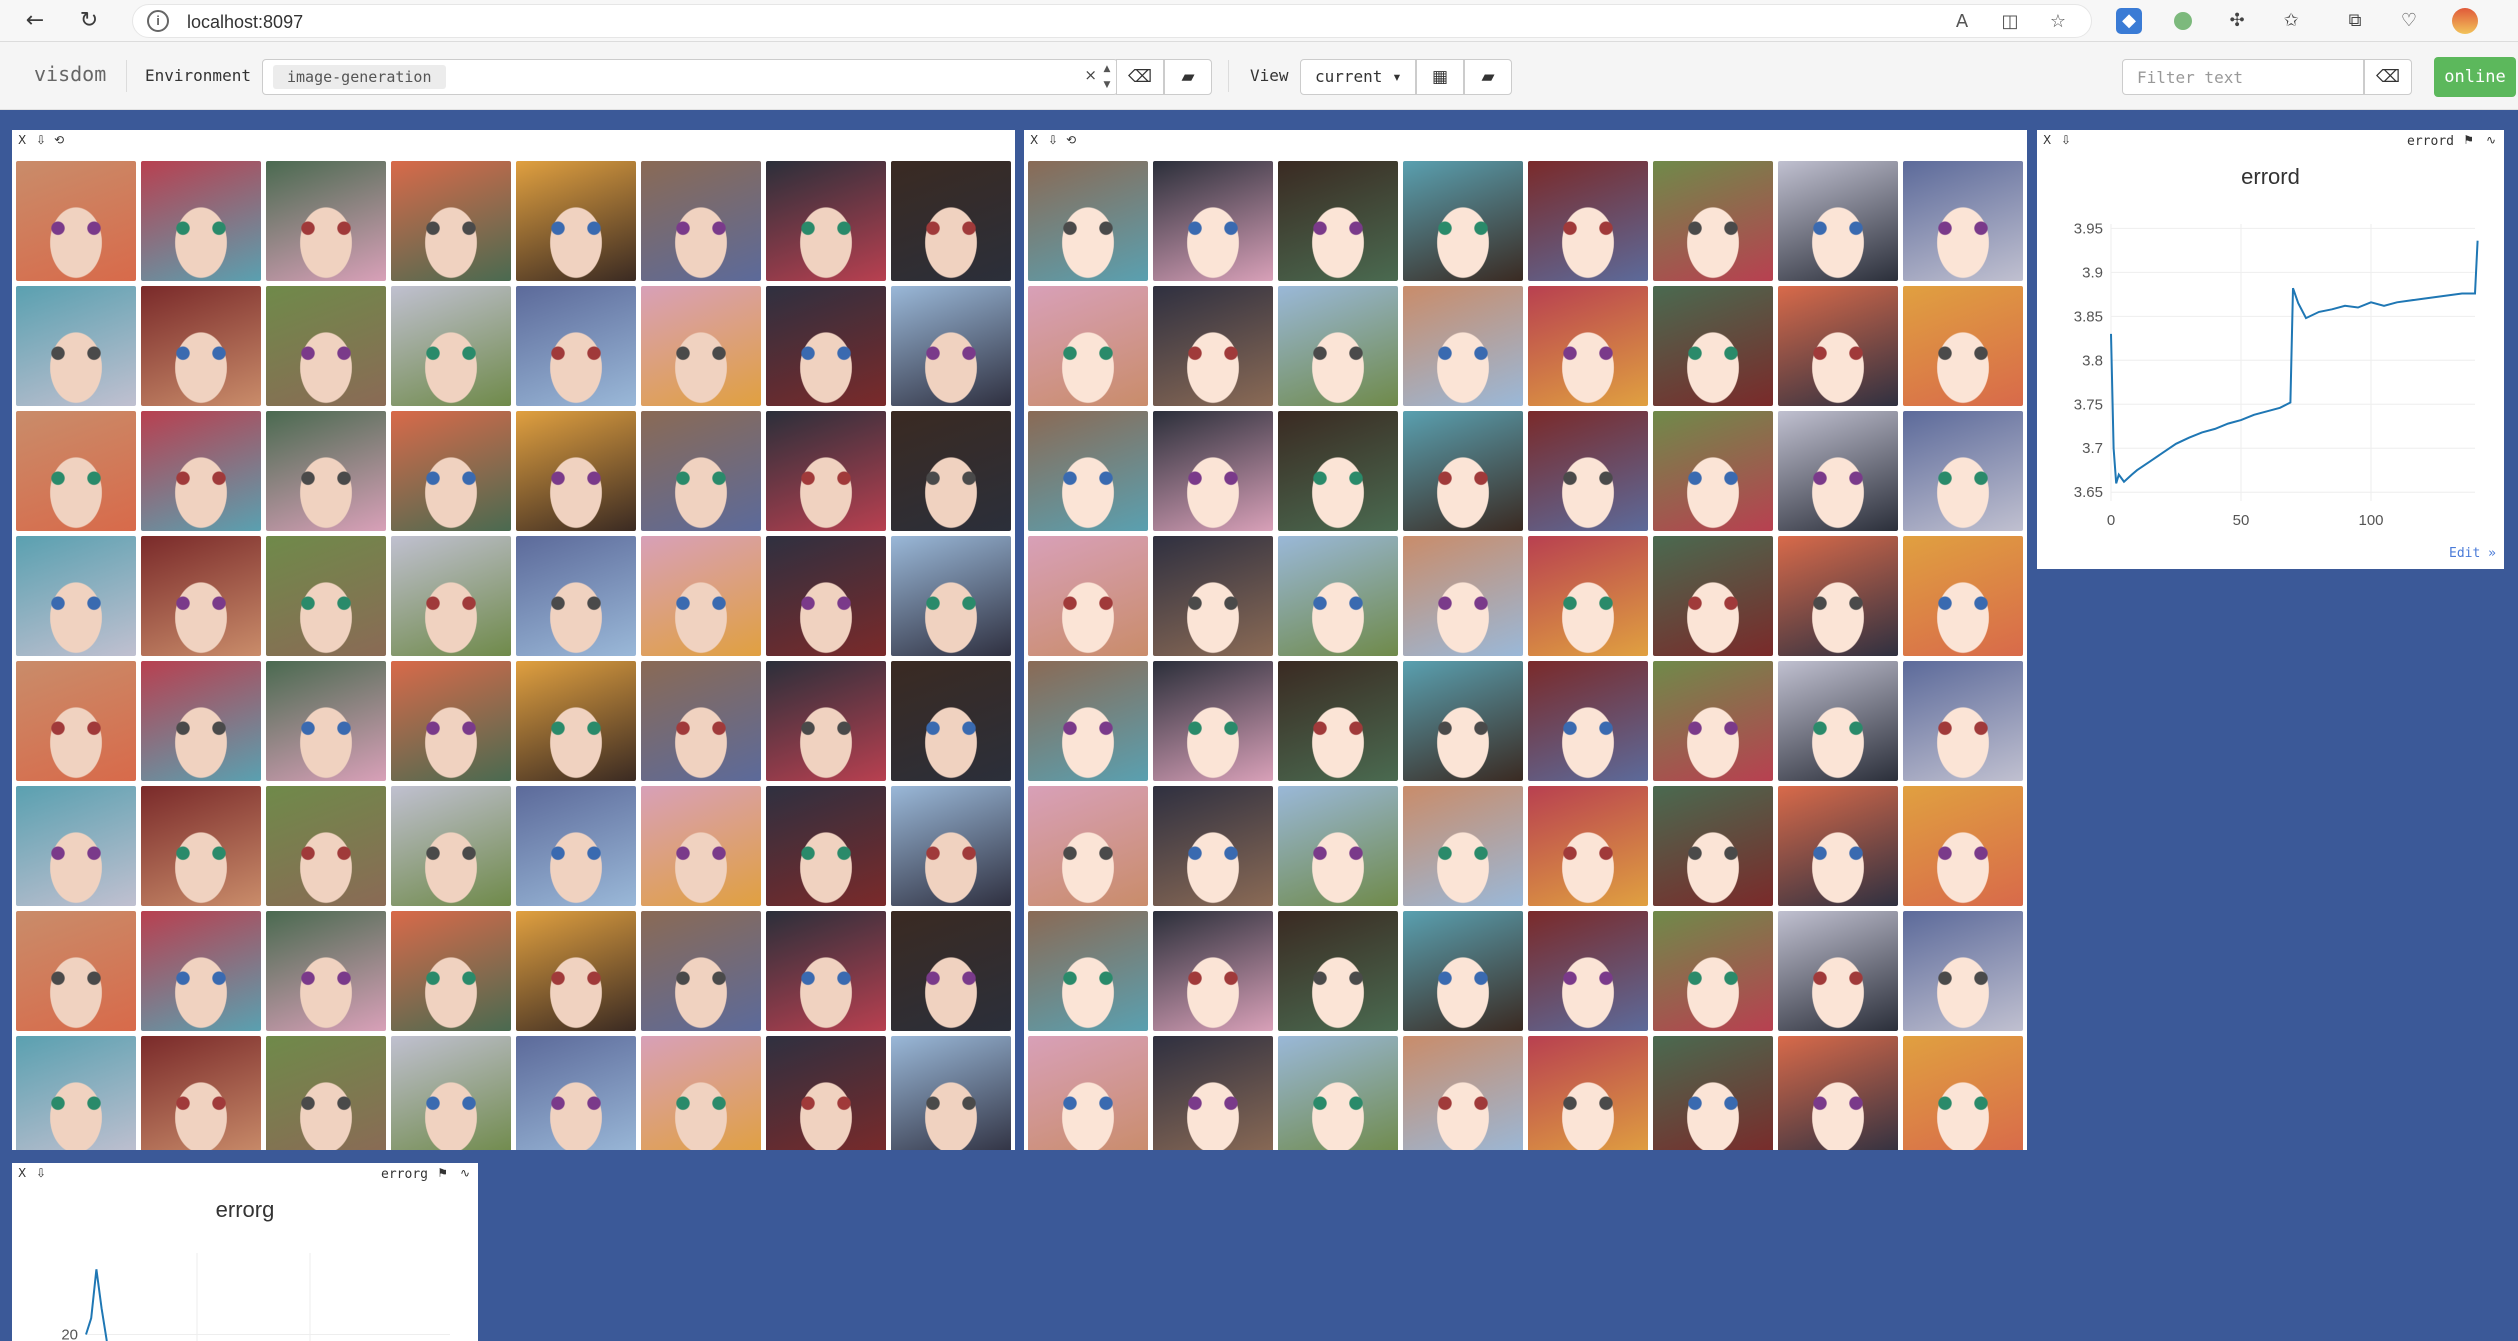 This screenshot has width=2518, height=1341. What do you see at coordinates (2111, 520) in the screenshot?
I see `x-tick-label: 0` at bounding box center [2111, 520].